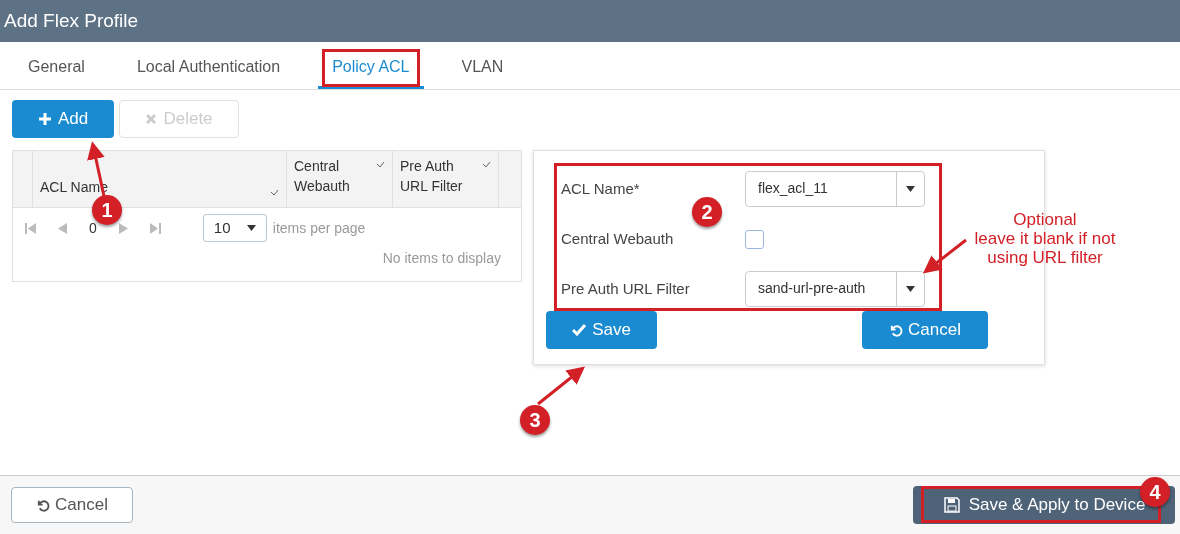 The width and height of the screenshot is (1180, 534). Describe the element at coordinates (482, 72) in the screenshot. I see `tab: VLAN` at that location.